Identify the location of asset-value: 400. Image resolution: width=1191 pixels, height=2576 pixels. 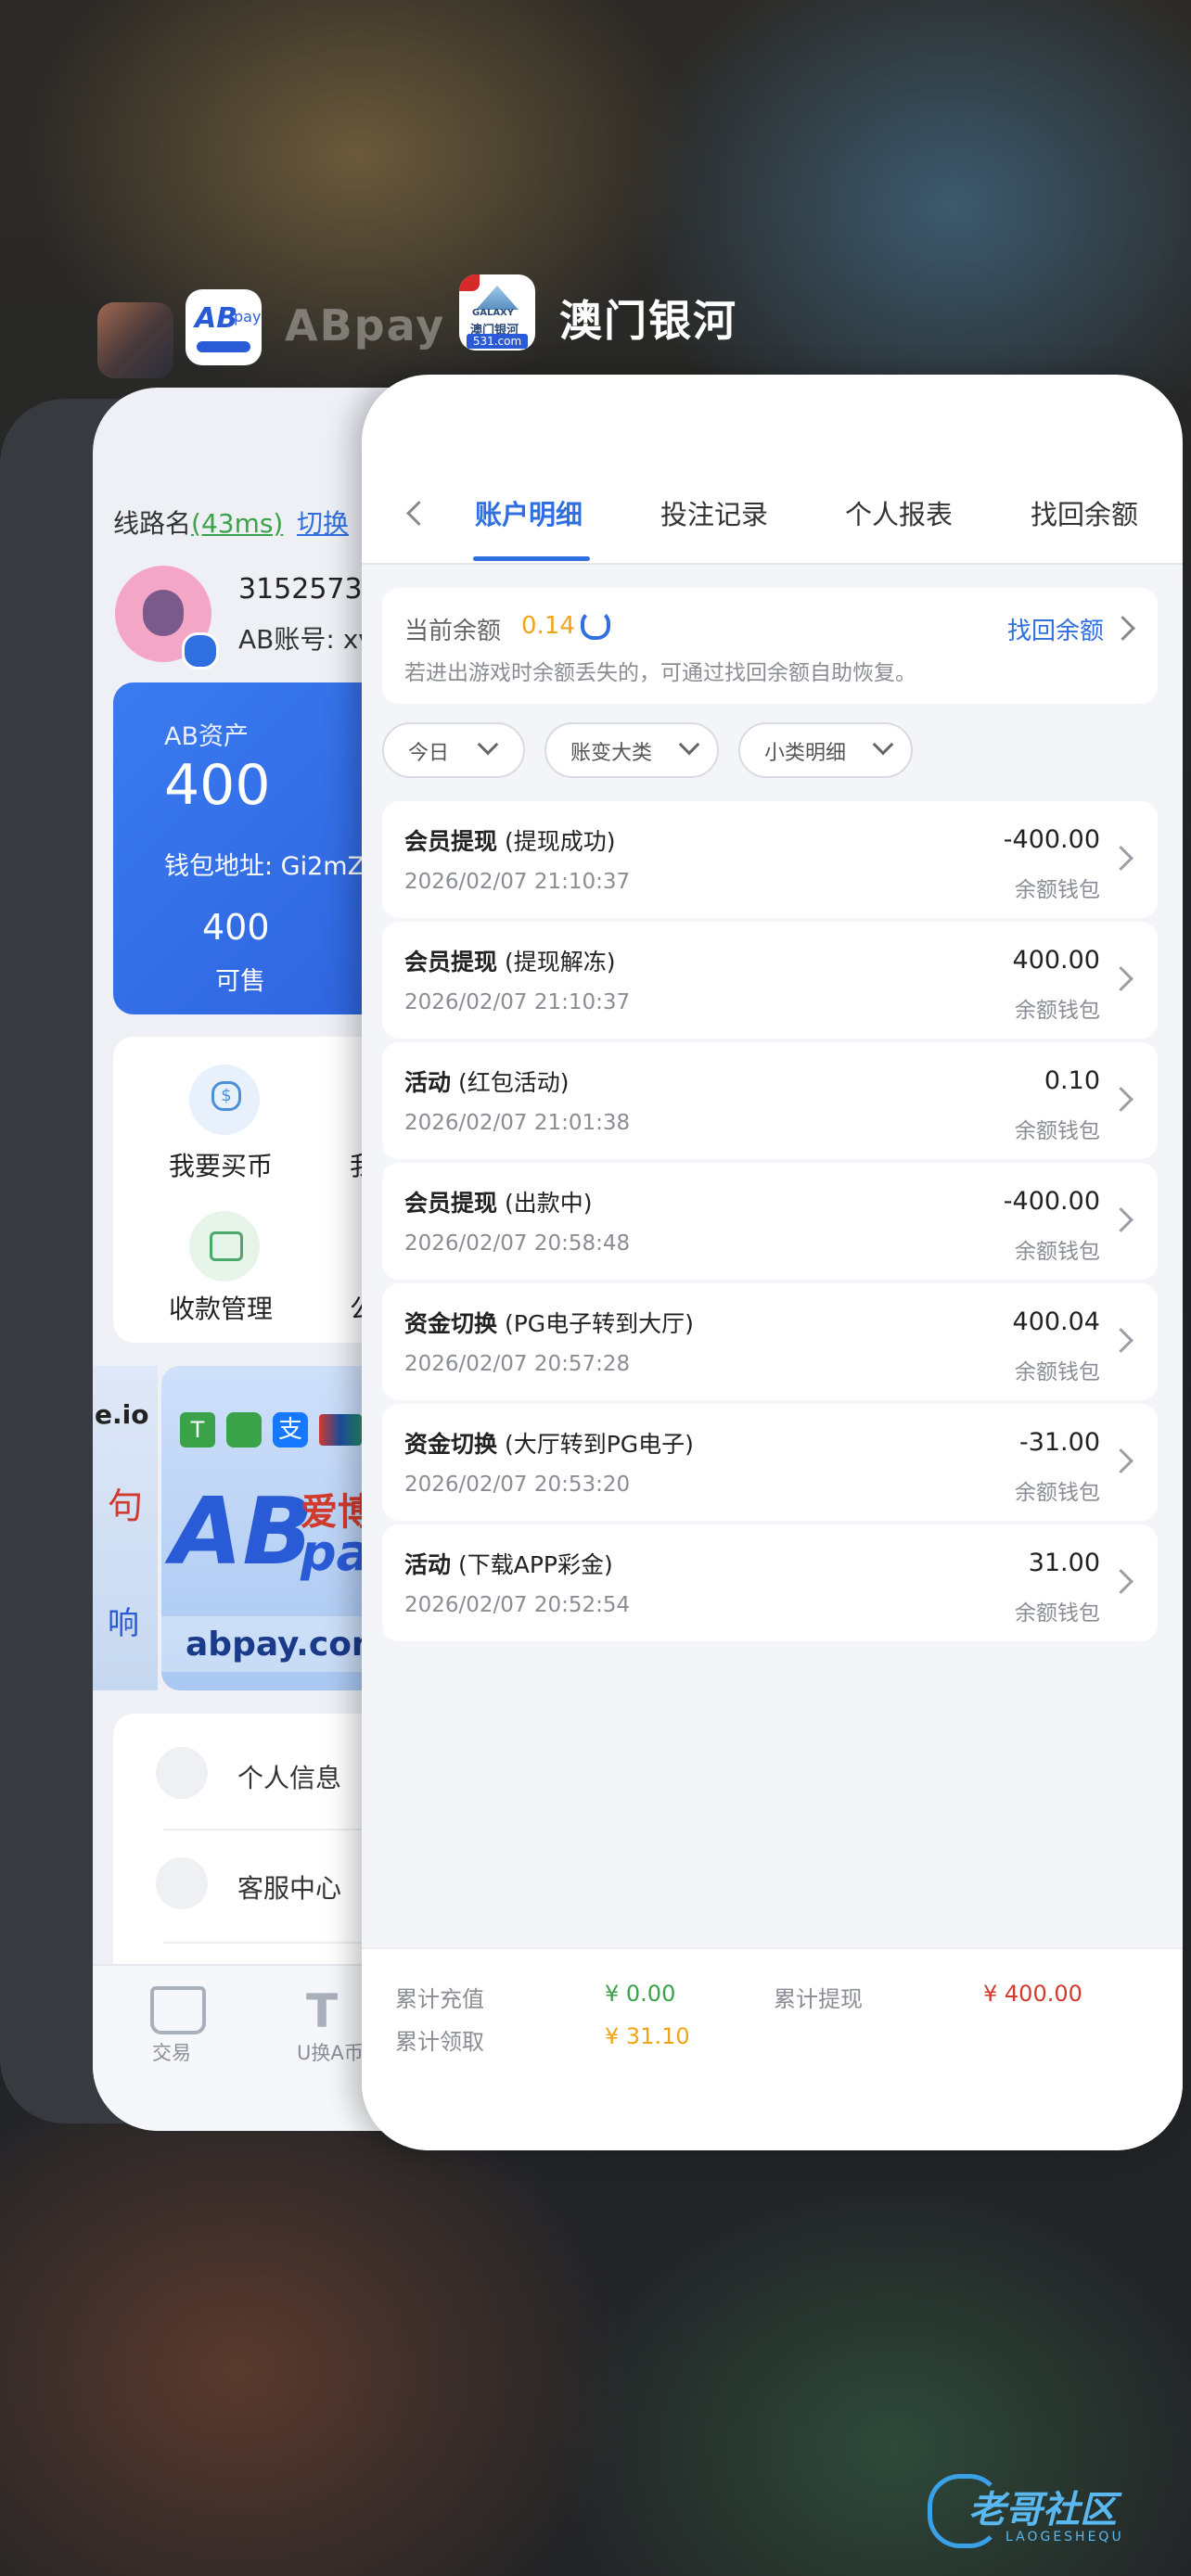
(217, 786).